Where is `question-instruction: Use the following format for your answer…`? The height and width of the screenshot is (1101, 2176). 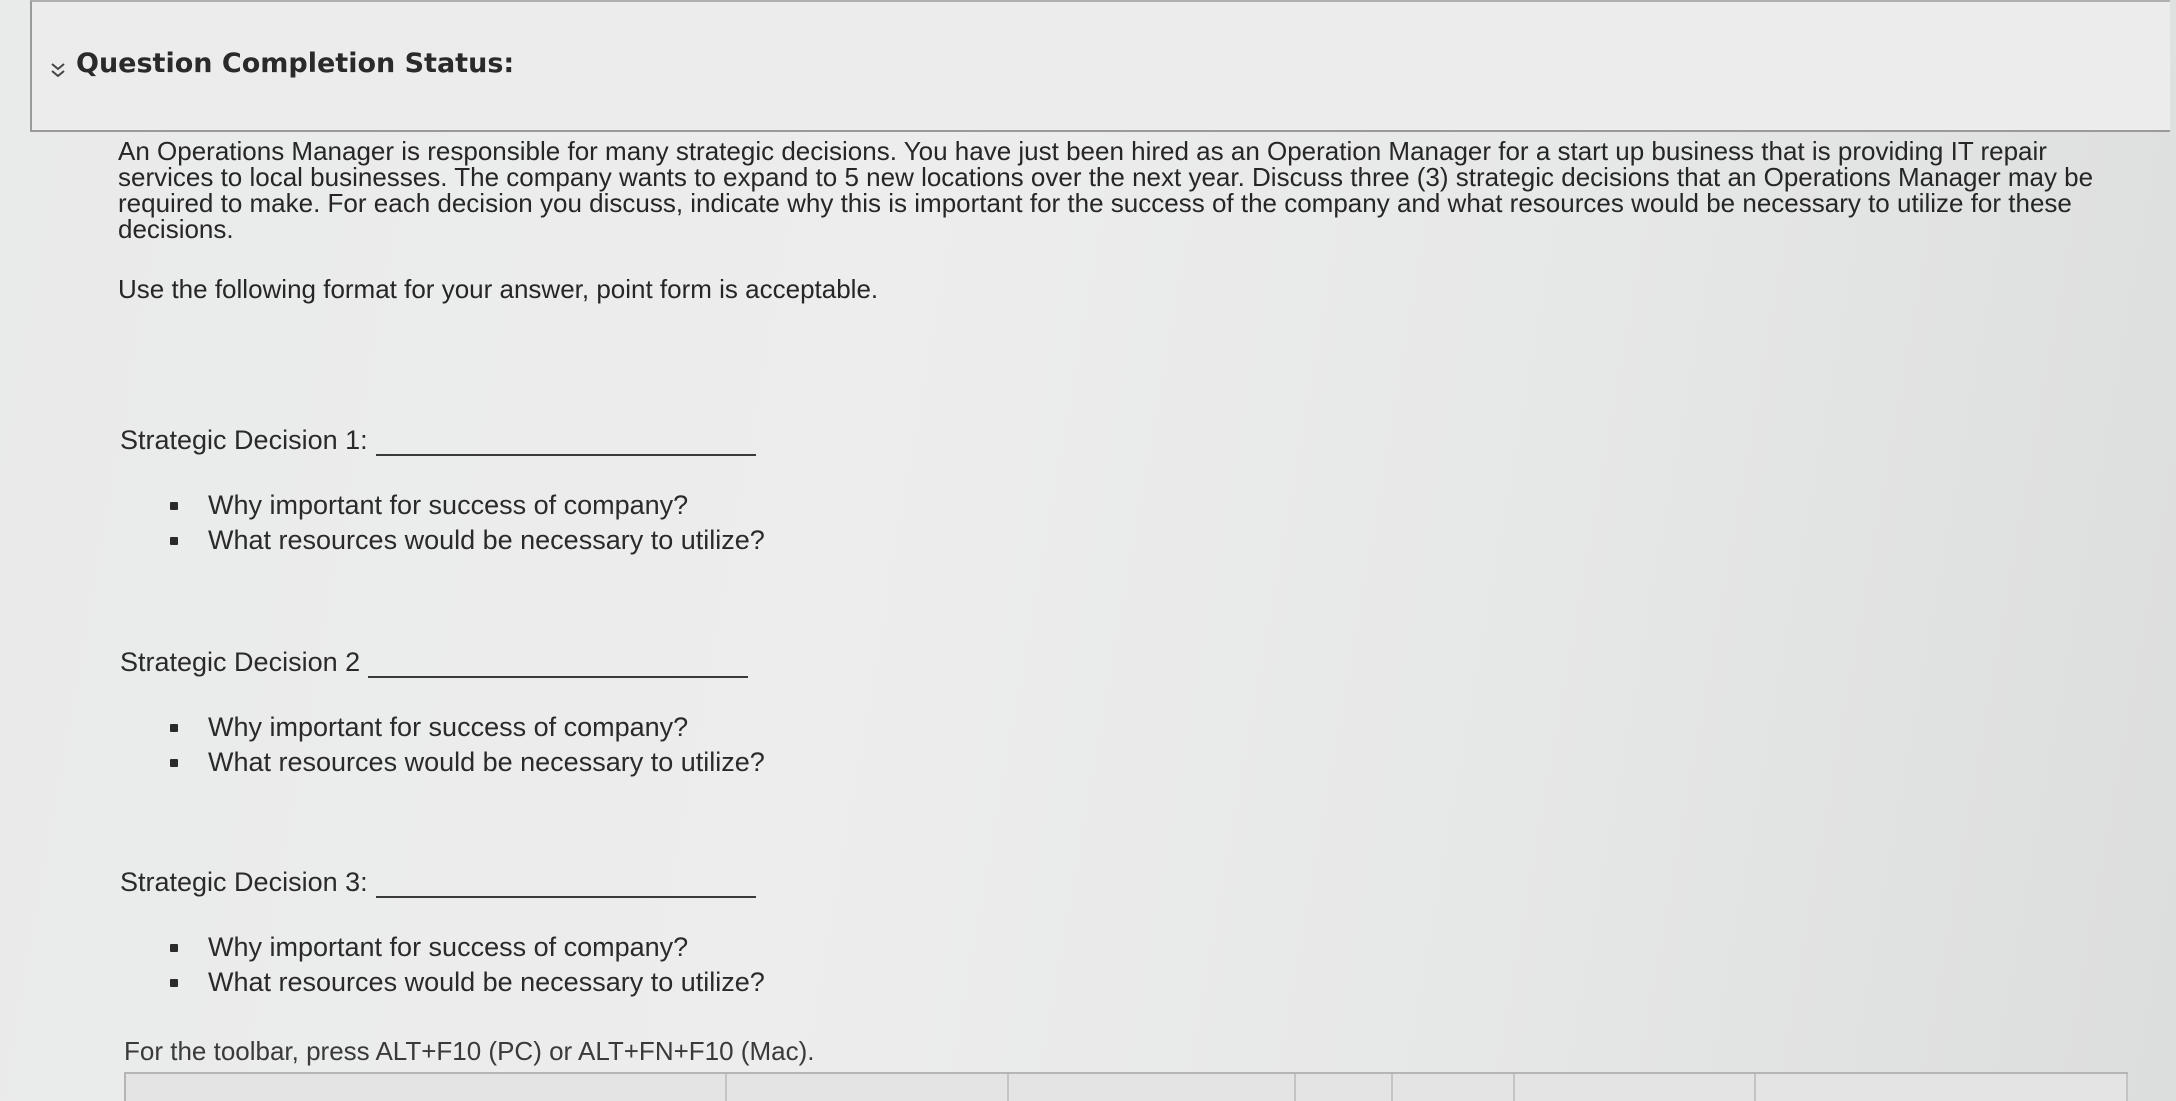 question-instruction: Use the following format for your answer… is located at coordinates (498, 289).